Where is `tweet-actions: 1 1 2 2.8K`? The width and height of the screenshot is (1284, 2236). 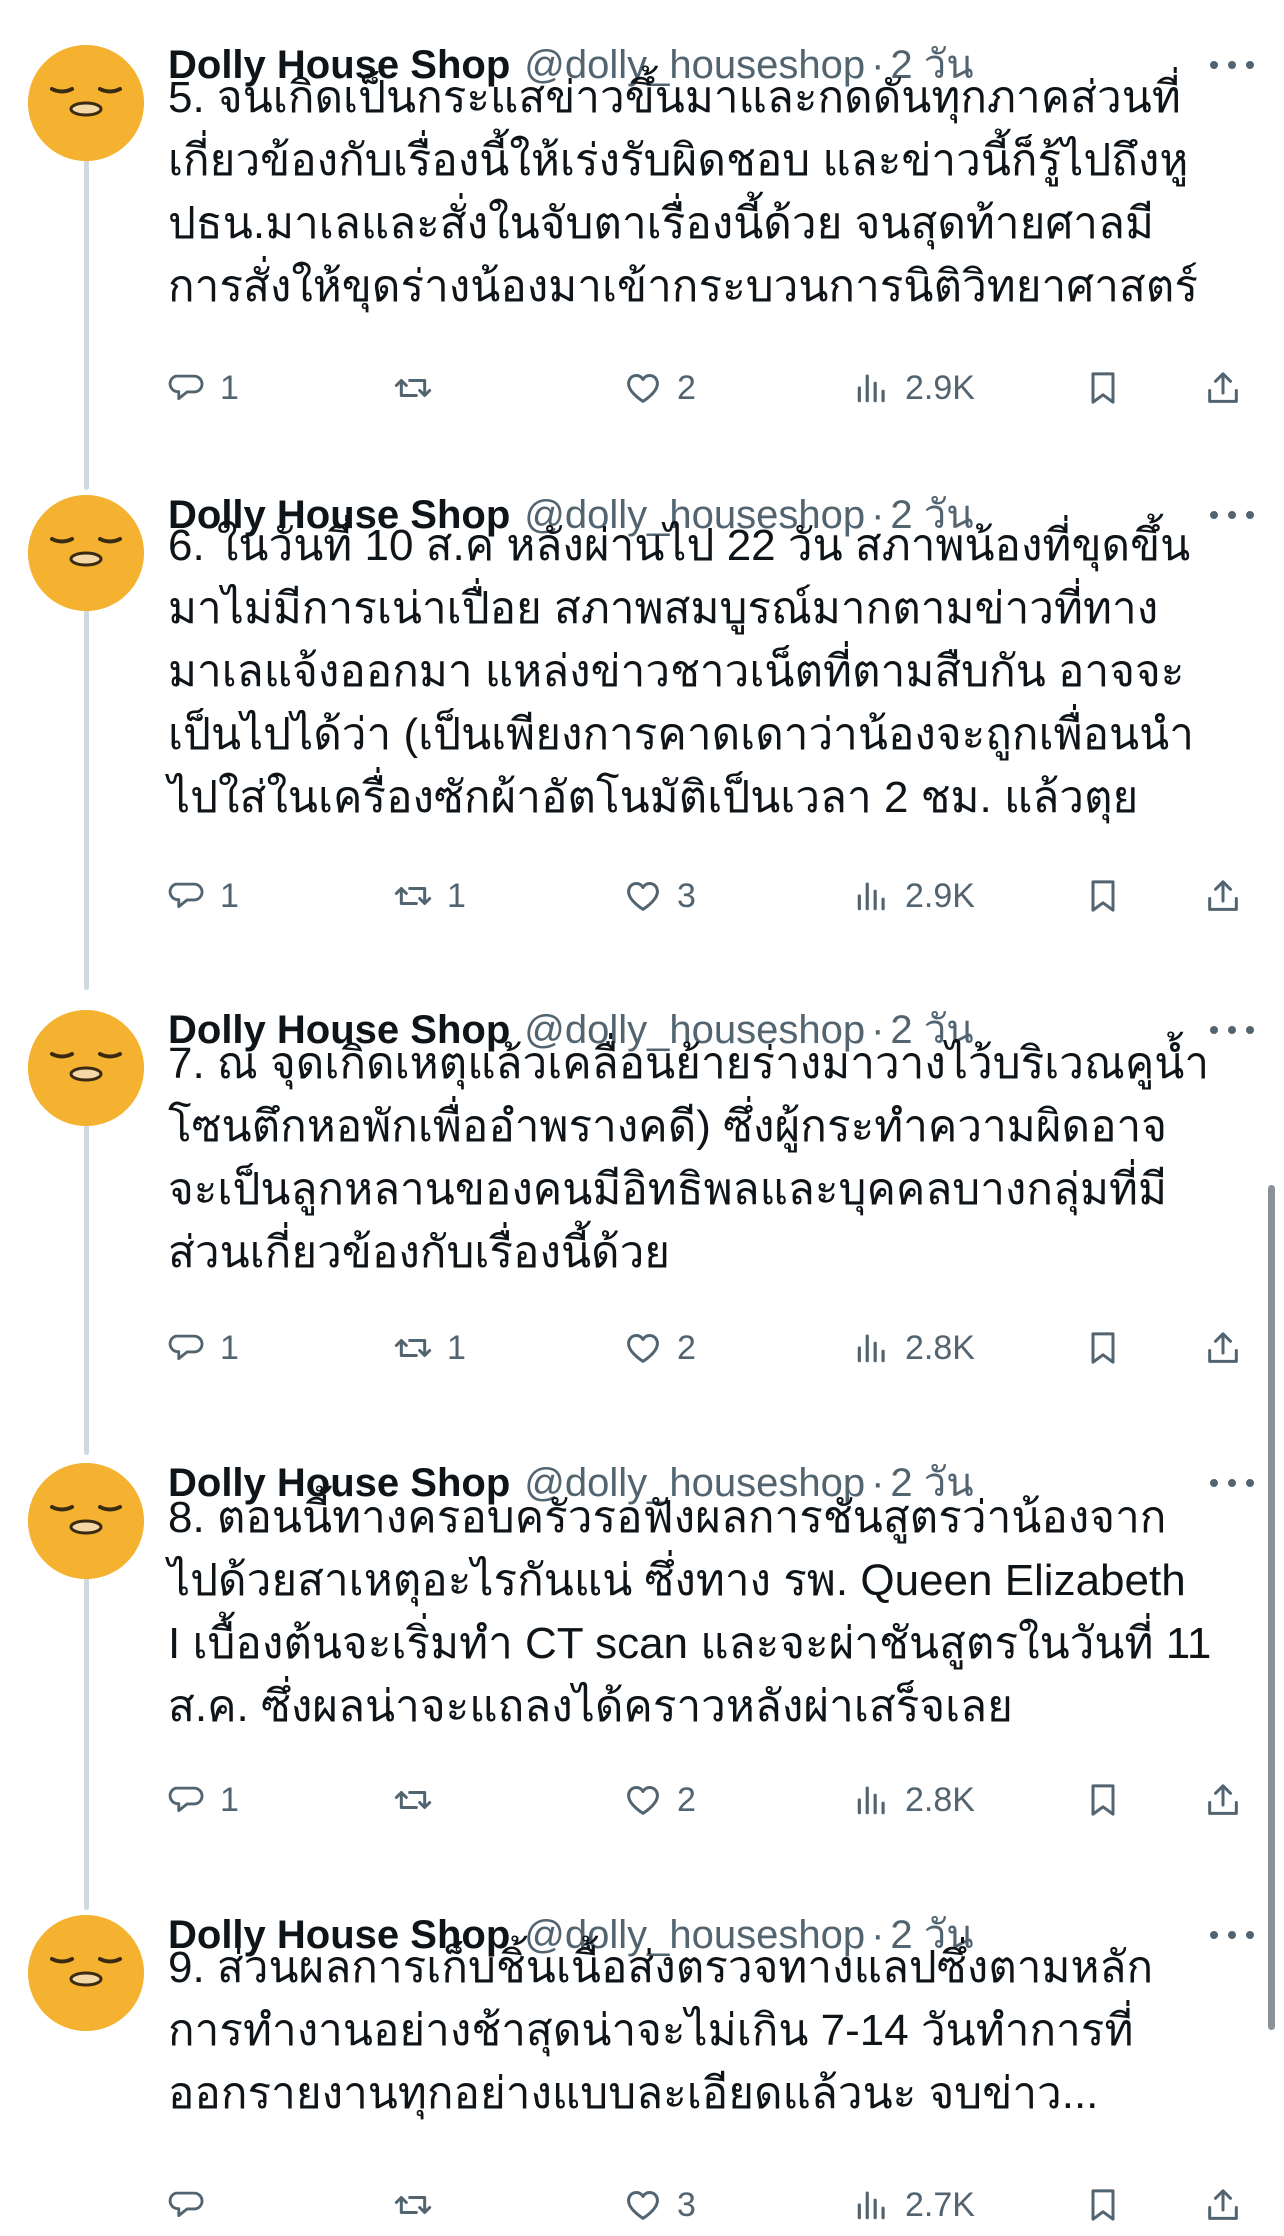 tweet-actions: 1 1 2 2.8K is located at coordinates (713, 1348).